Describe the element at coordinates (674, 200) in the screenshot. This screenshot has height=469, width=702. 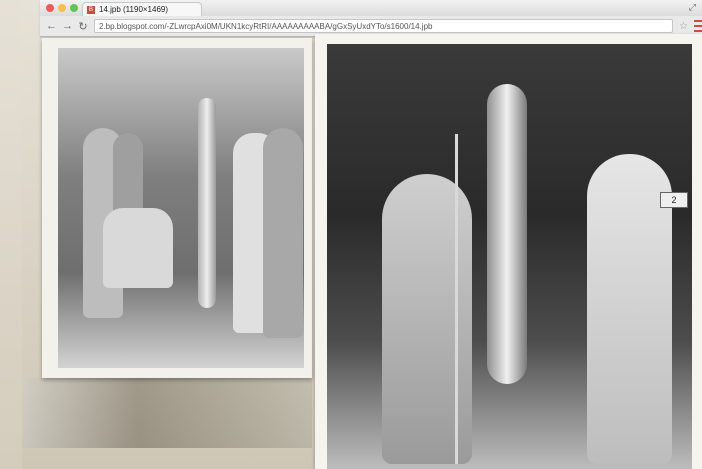
I see `number-sign: 2` at that location.